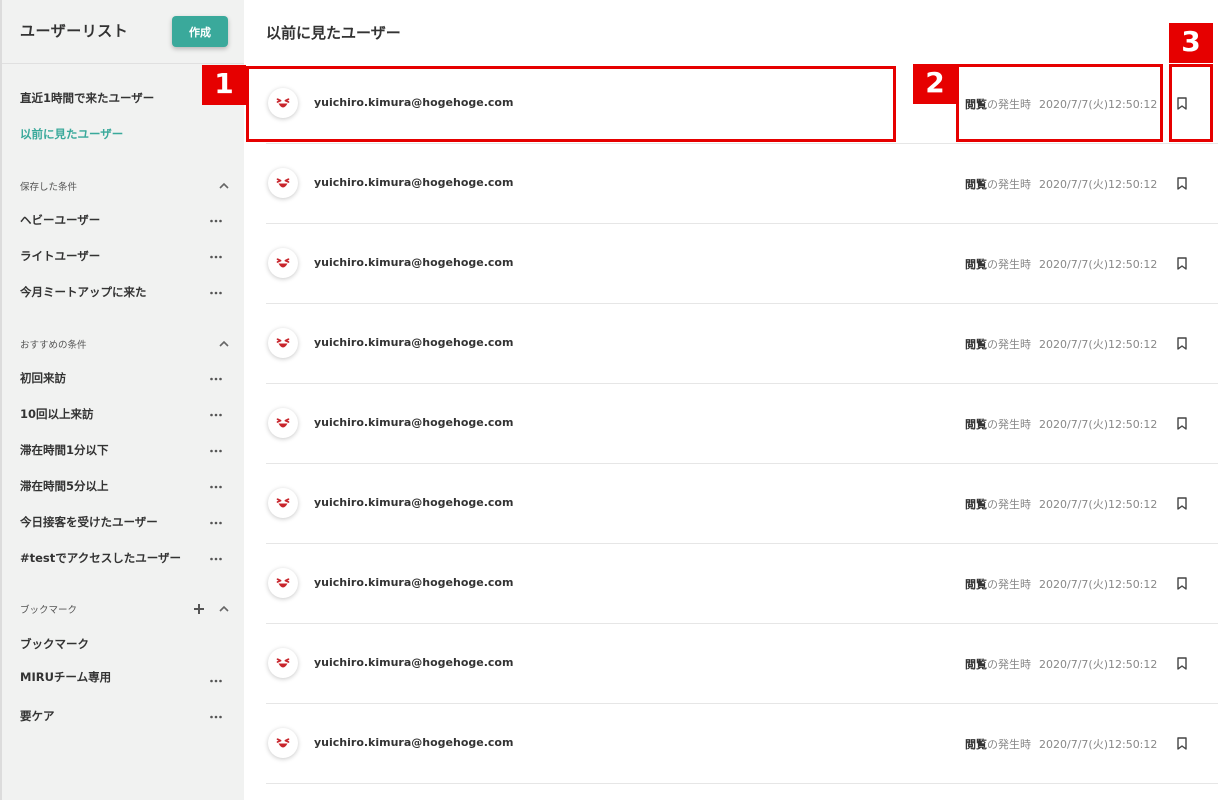  Describe the element at coordinates (60, 220) in the screenshot. I see `saved-item-heavy-user: ヘビーユーザー` at that location.